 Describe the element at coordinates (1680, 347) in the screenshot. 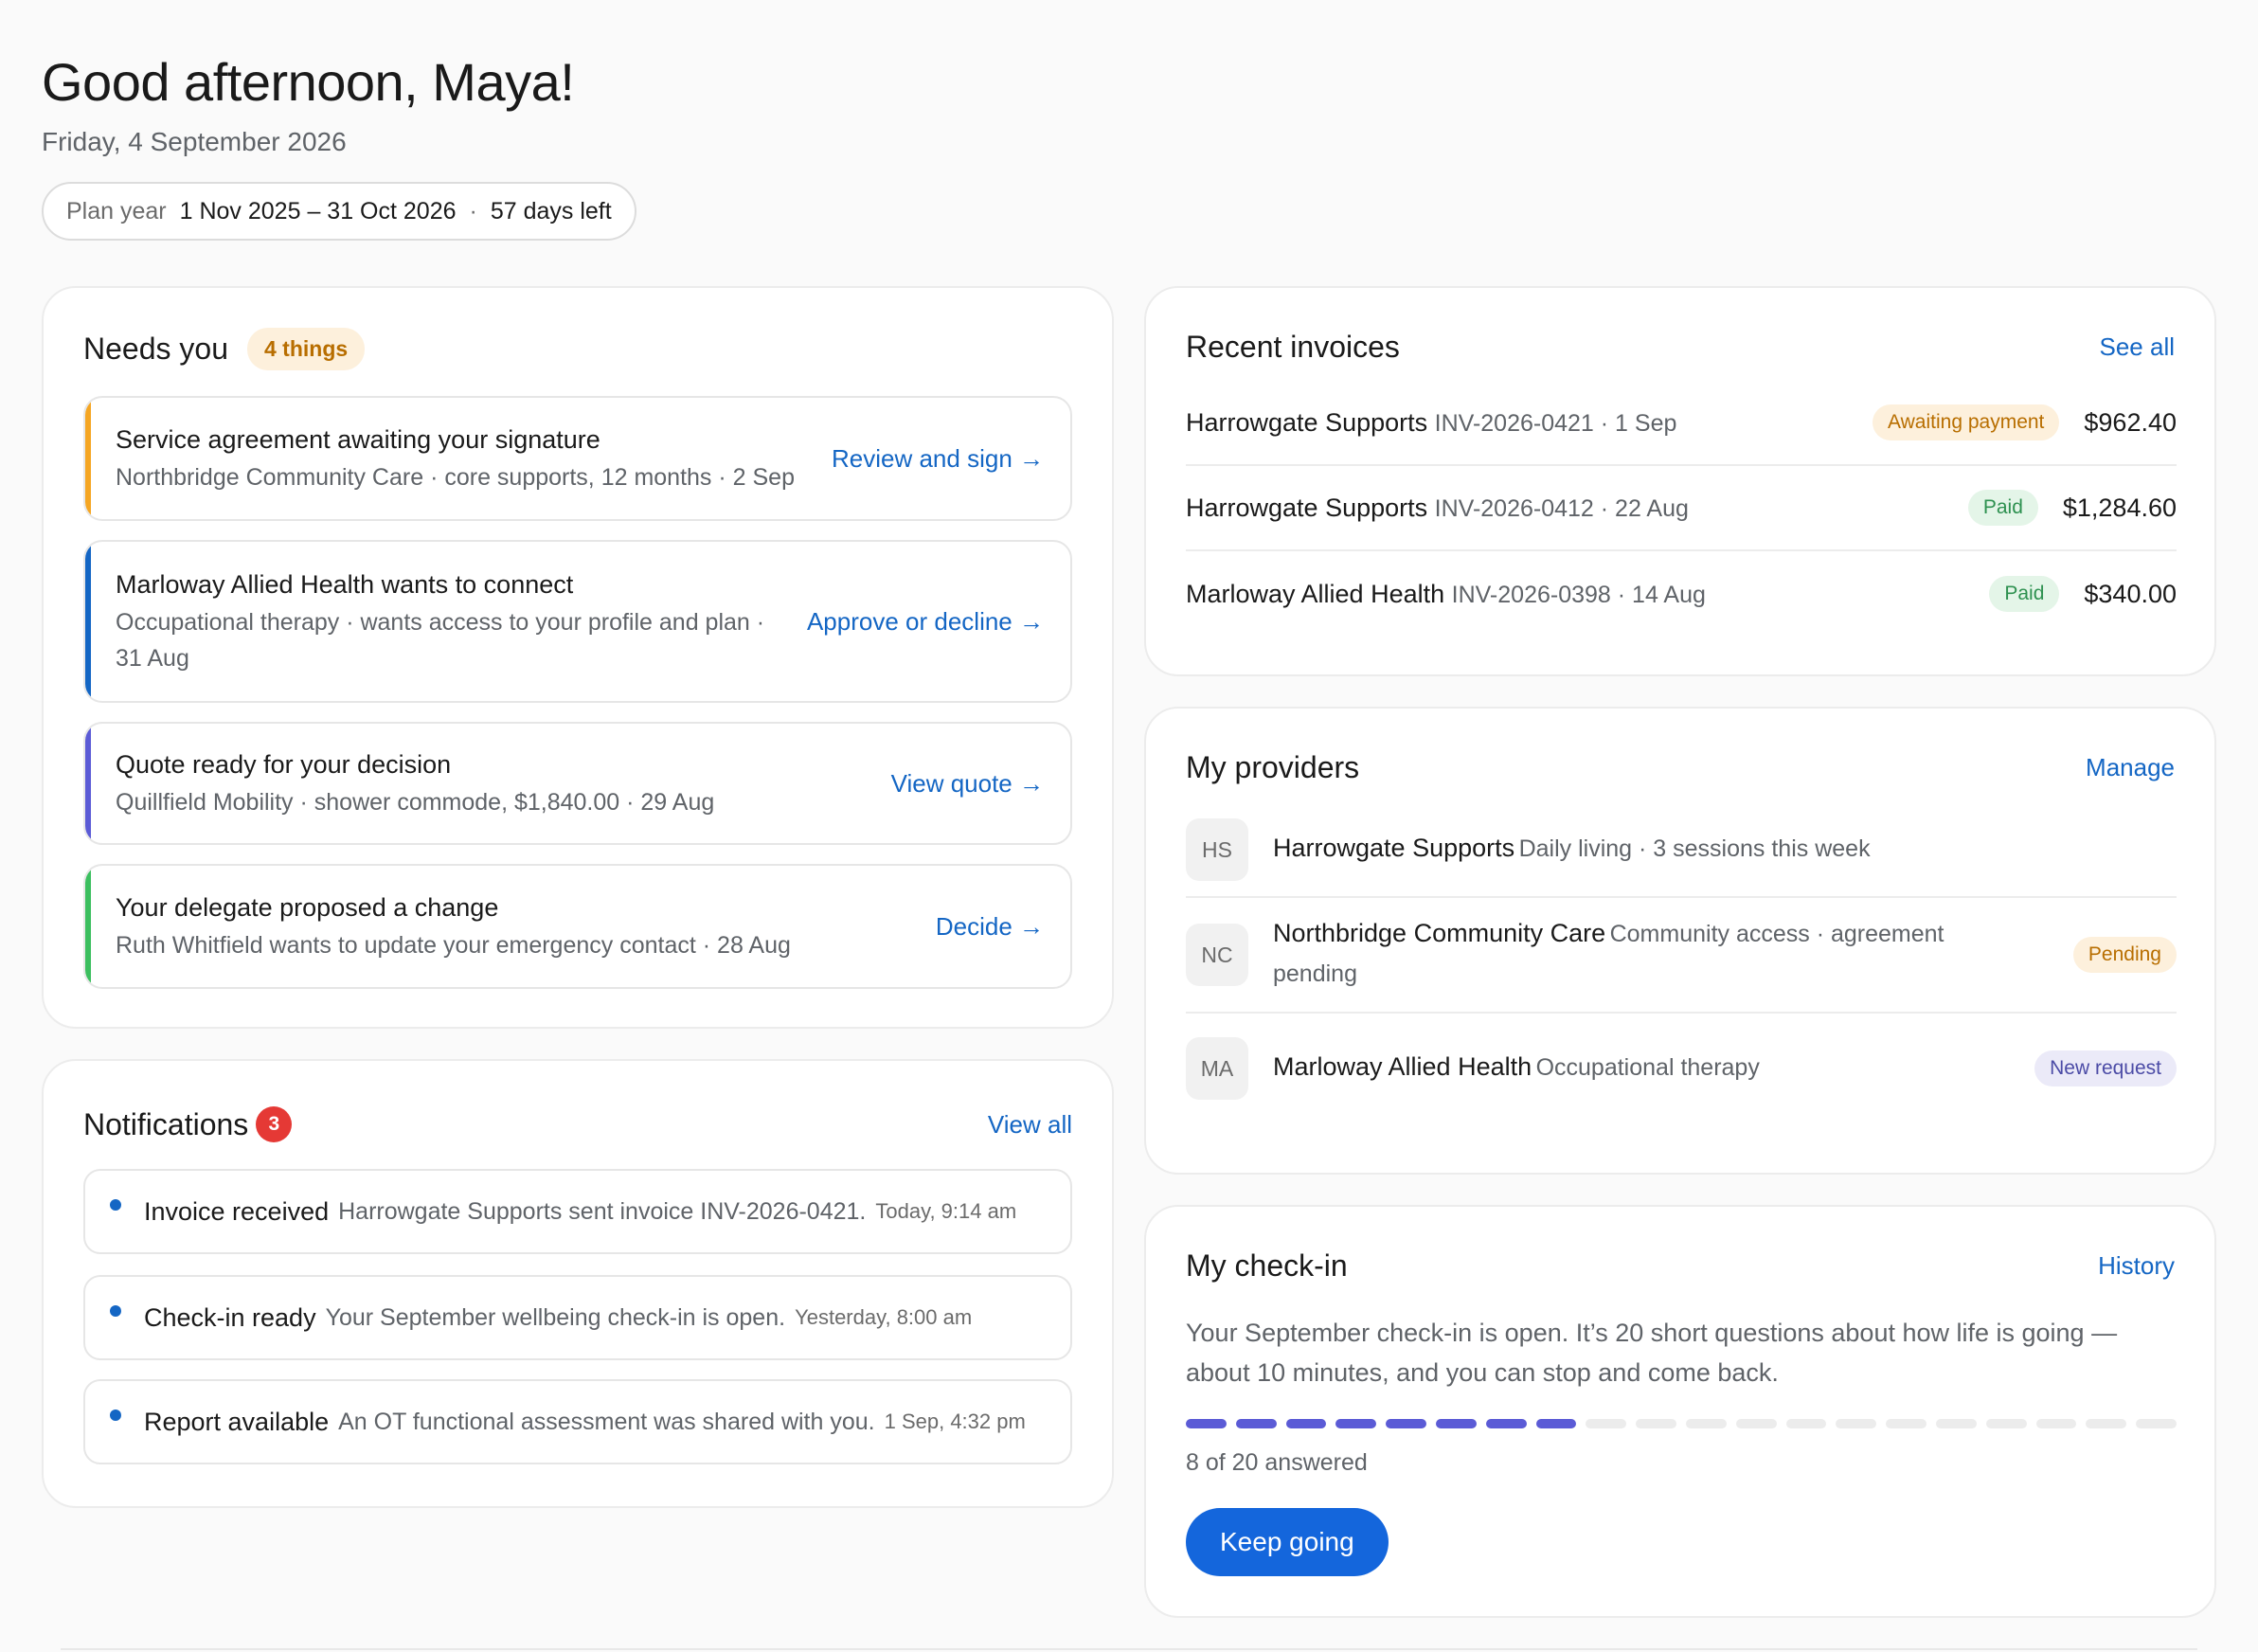

I see `recent-invoices-header: Recent invoices See all` at that location.